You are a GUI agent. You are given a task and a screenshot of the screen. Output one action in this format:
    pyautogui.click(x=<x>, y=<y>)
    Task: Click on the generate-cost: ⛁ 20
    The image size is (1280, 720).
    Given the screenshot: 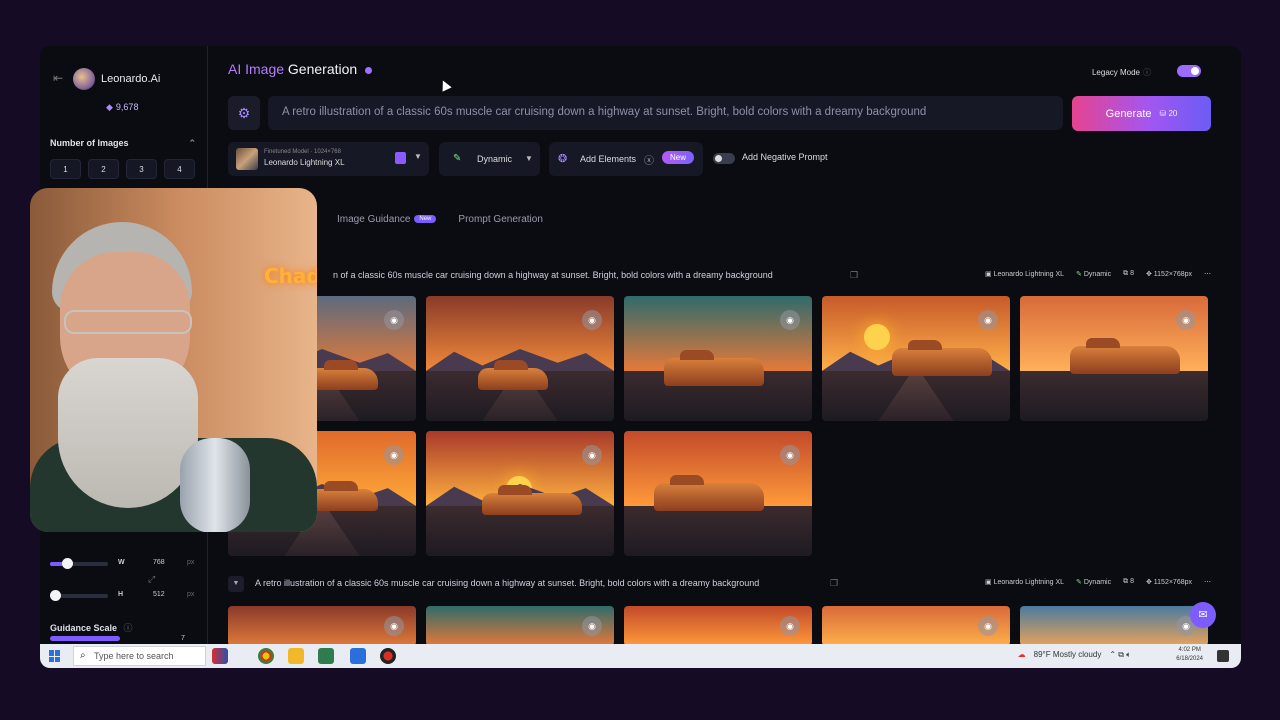 What is the action you would take?
    pyautogui.click(x=1168, y=113)
    